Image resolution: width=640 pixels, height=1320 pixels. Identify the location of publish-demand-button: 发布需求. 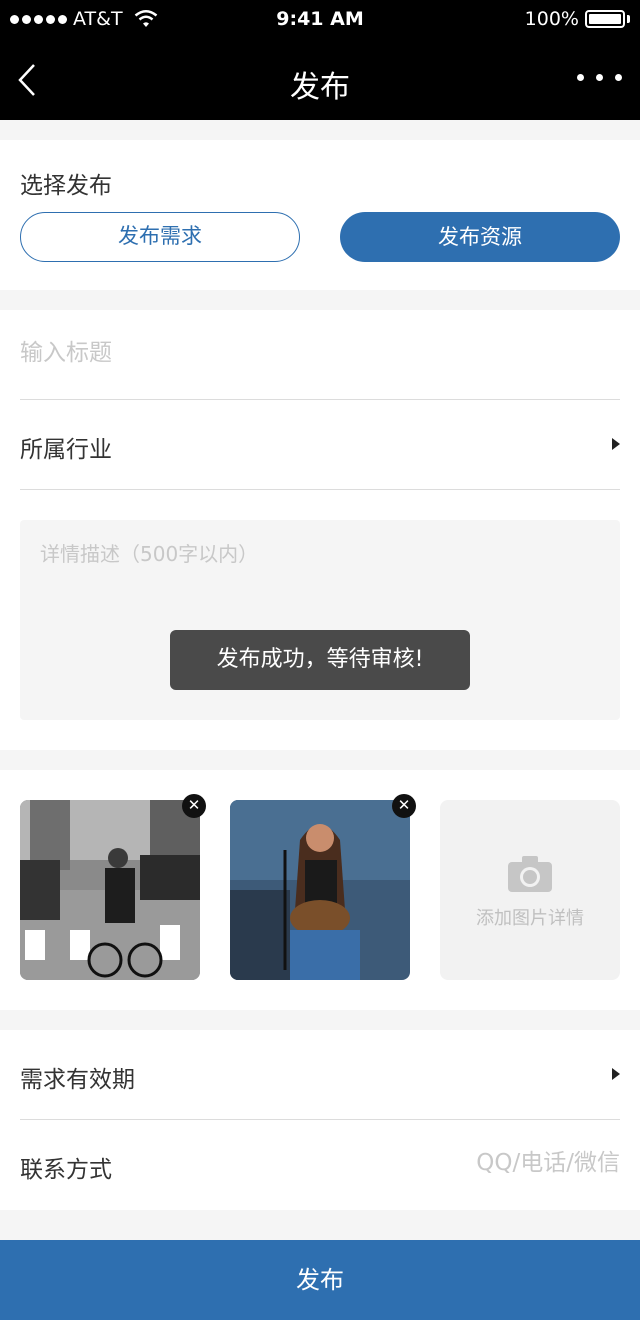
(160, 237).